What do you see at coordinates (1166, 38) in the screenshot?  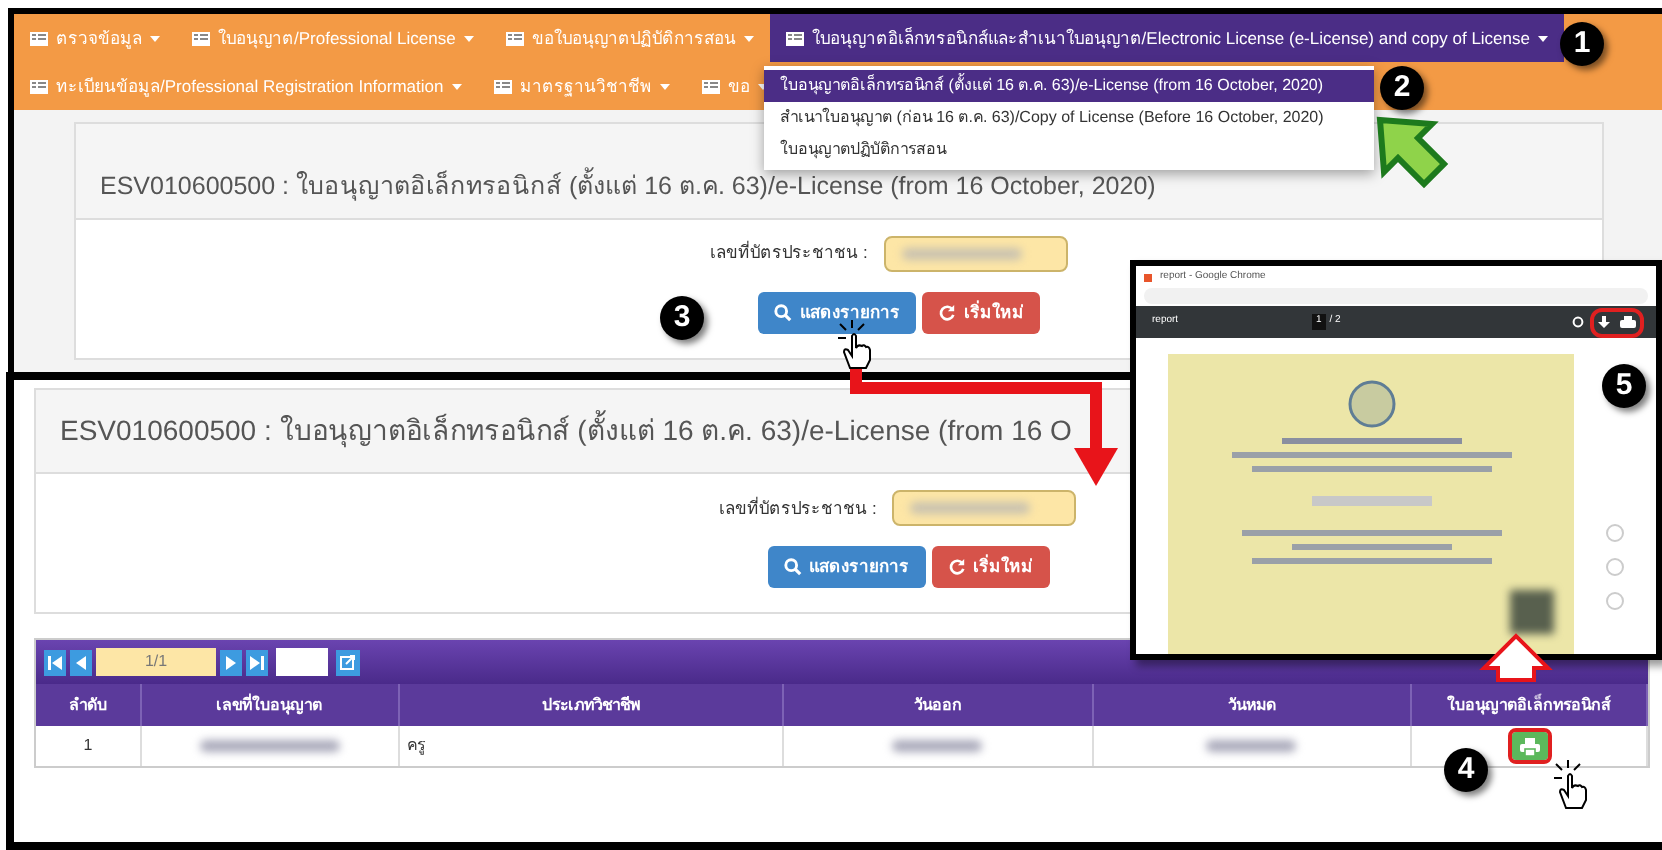 I see `menu-item: ใบอนุญาตอิเล็กทรอนิกส์และสำเนาใบอนุญาต/Electronic License (e-License) and copy of License` at bounding box center [1166, 38].